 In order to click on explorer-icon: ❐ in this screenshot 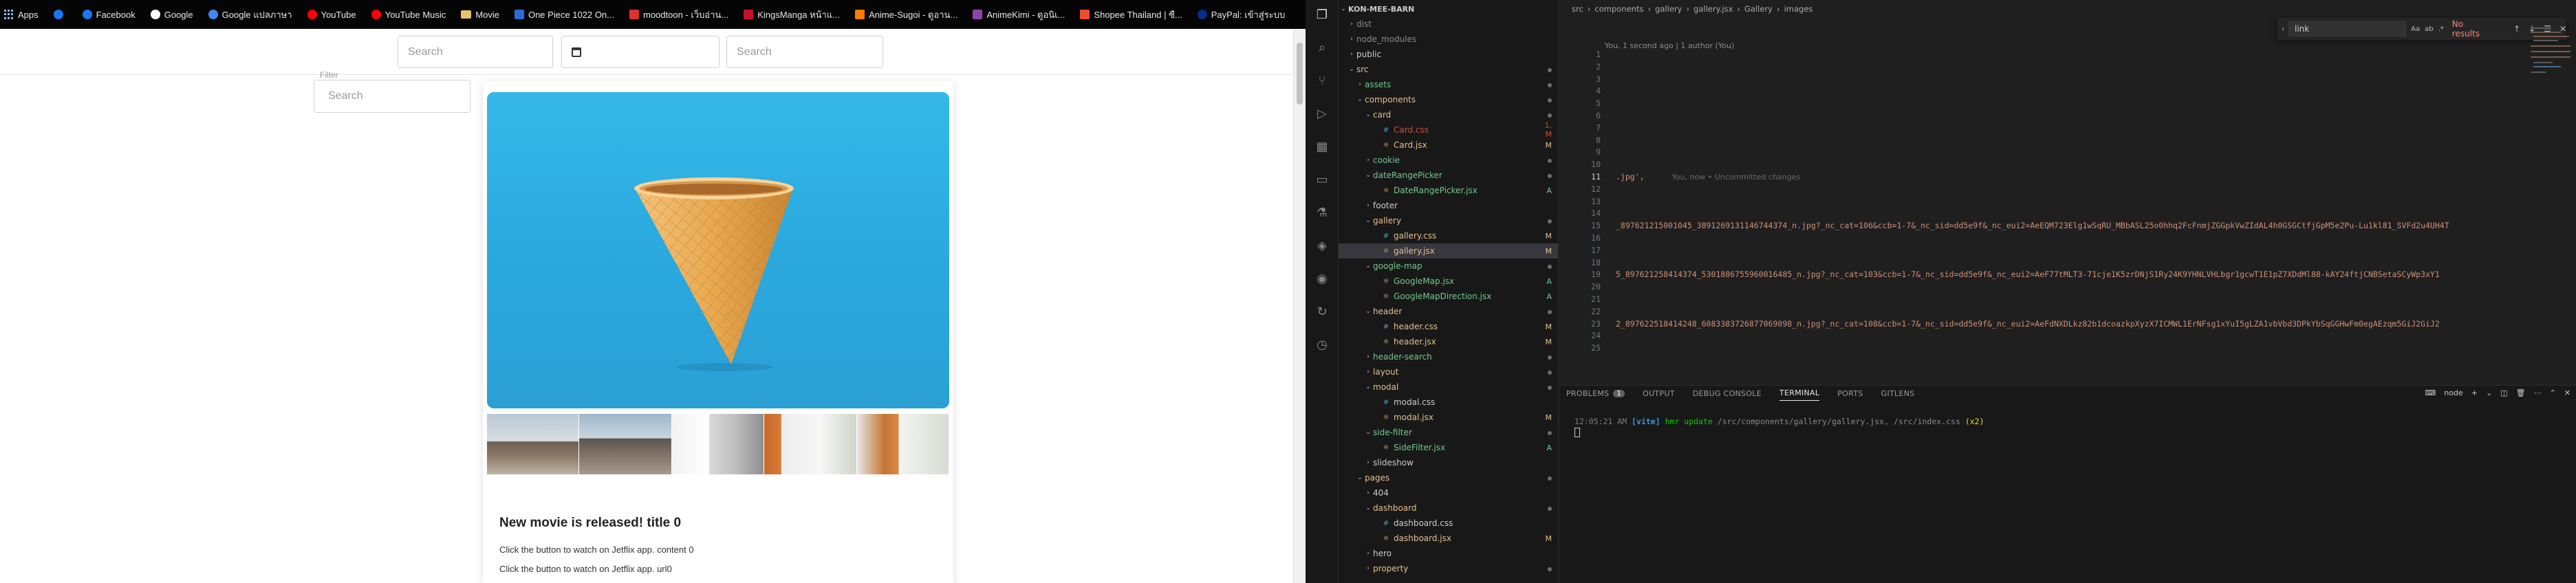, I will do `click(1322, 15)`.